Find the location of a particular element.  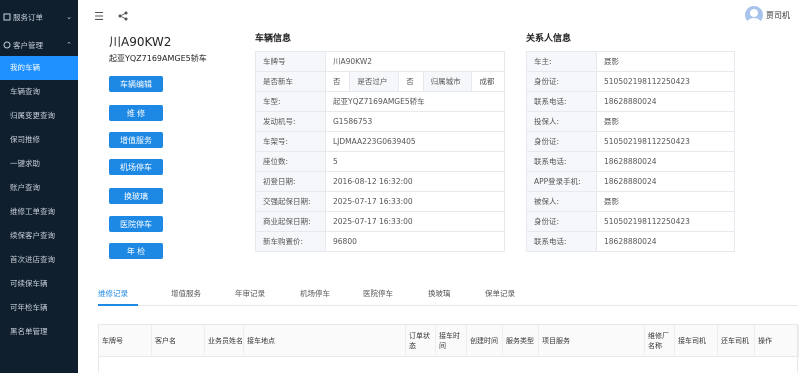

record-tabs: 维修记录 增值服务 年审记录 机场停车 医院停车 换玻璃 保单记录 is located at coordinates (448, 297).